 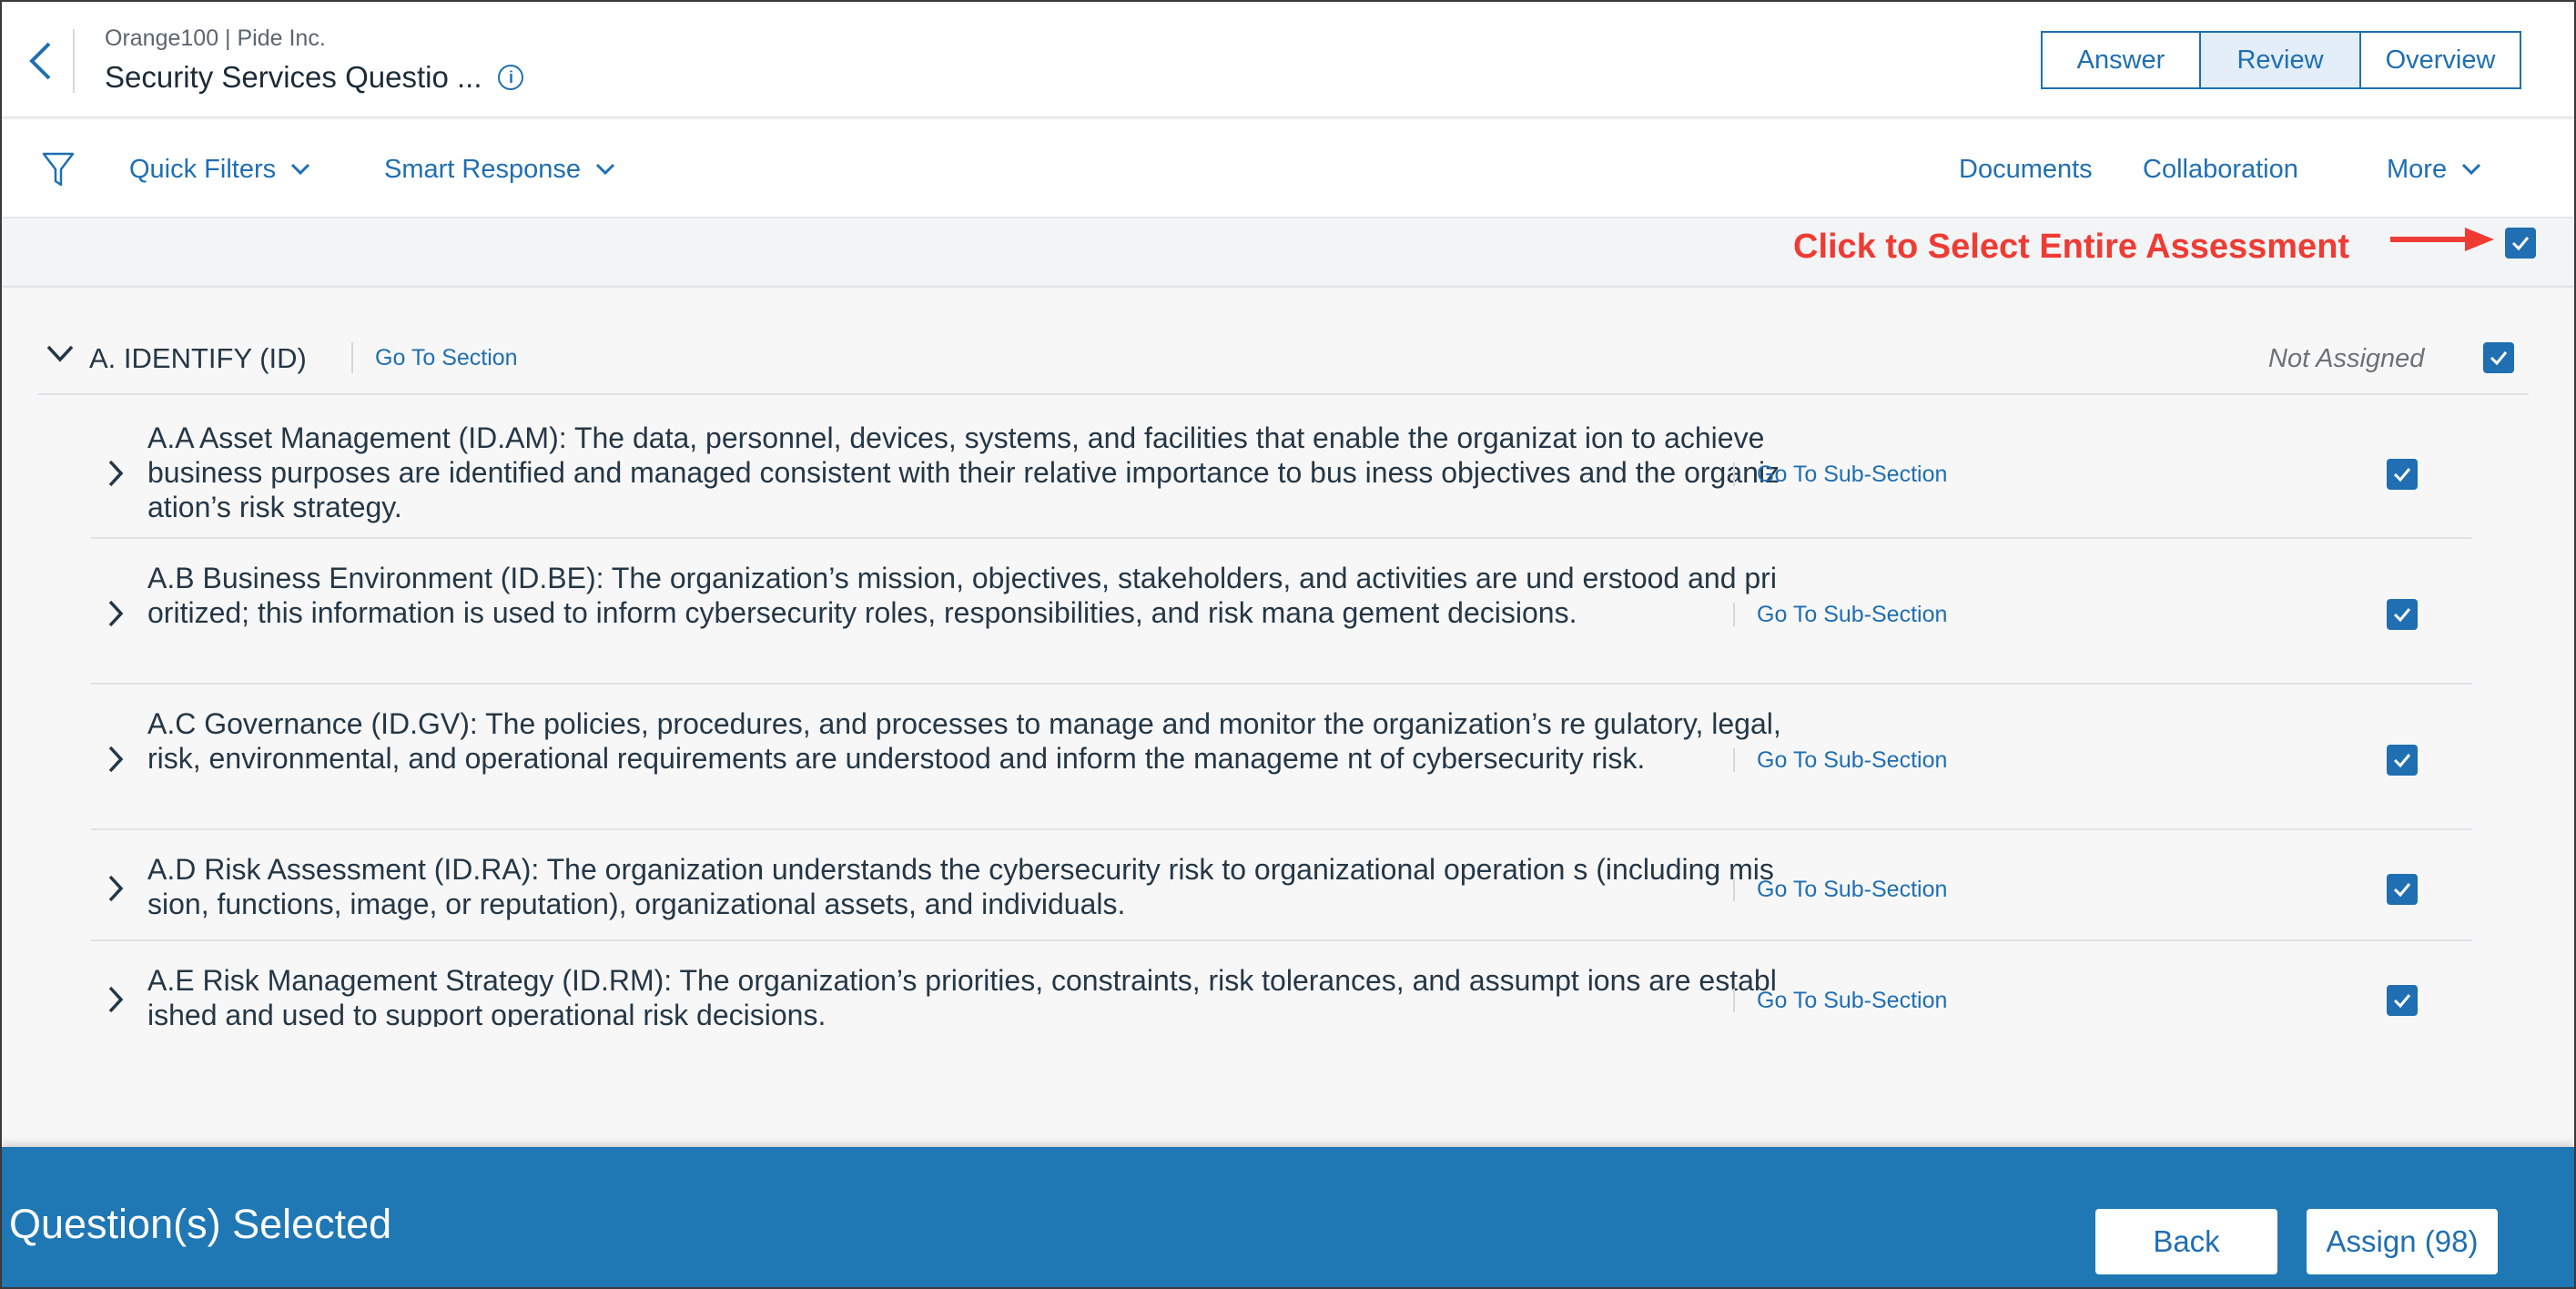 What do you see at coordinates (203, 169) in the screenshot?
I see `quick-filters-label: Quick Filters` at bounding box center [203, 169].